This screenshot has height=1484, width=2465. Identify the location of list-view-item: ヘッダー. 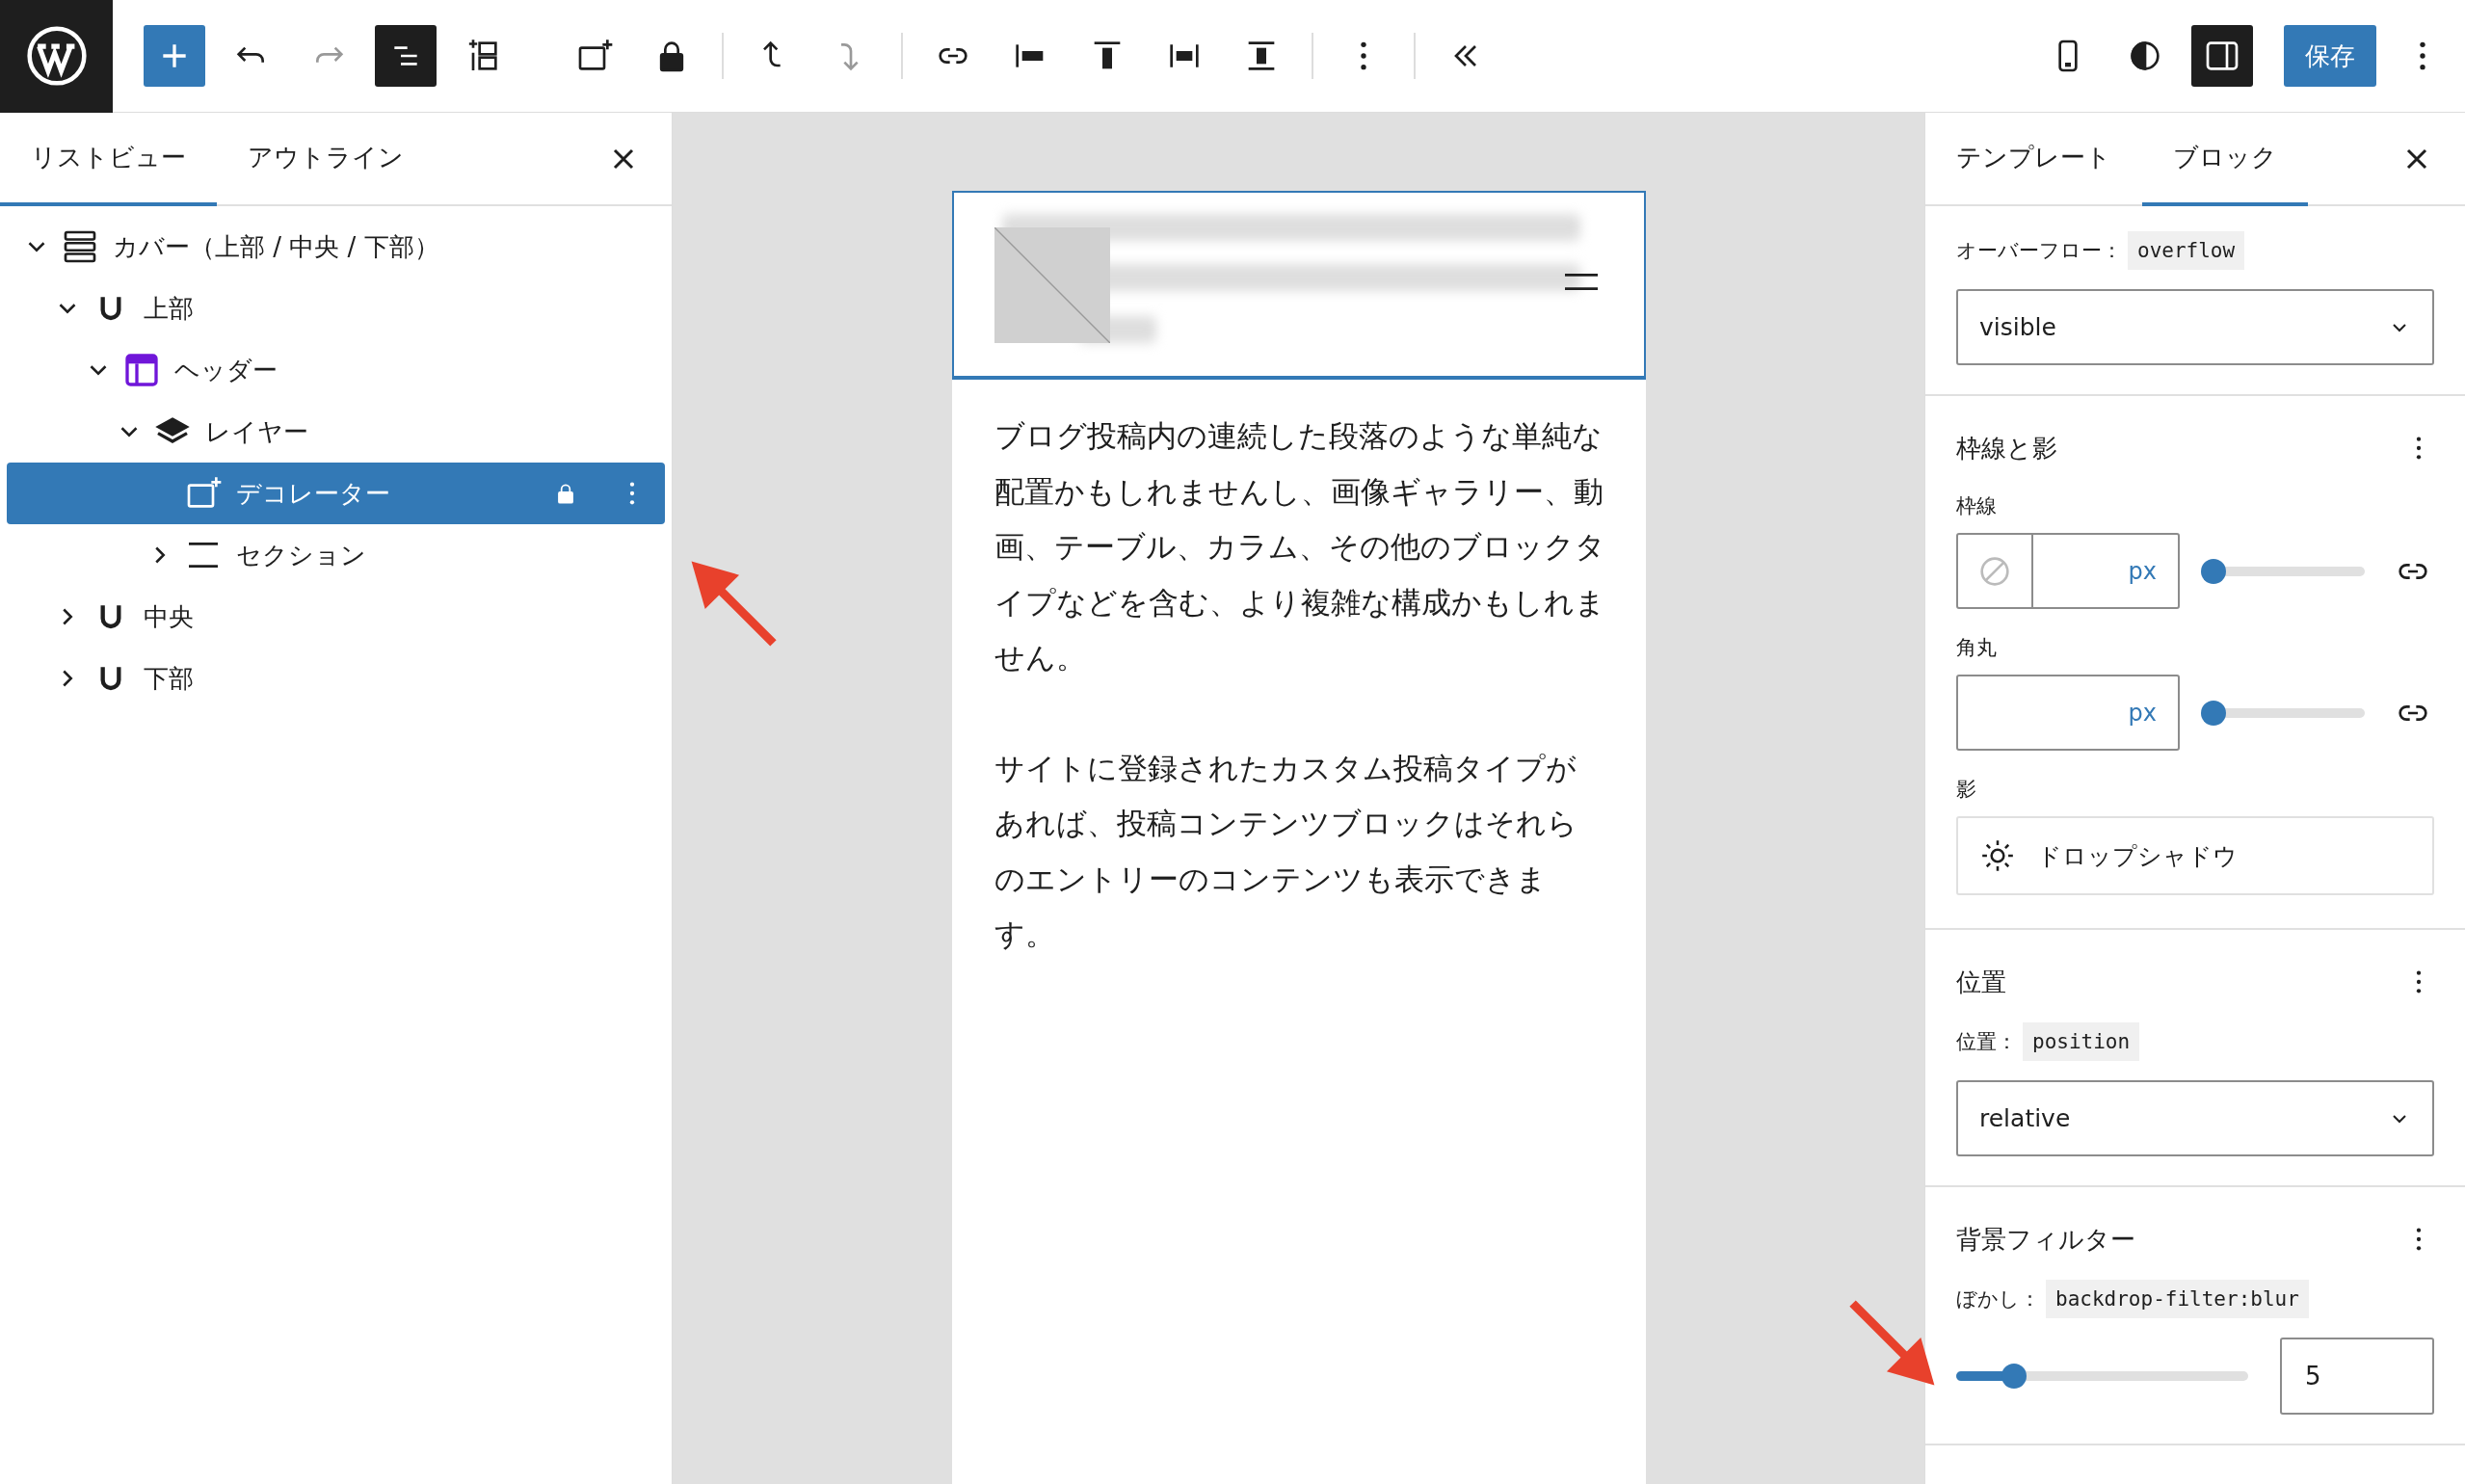
(336, 370).